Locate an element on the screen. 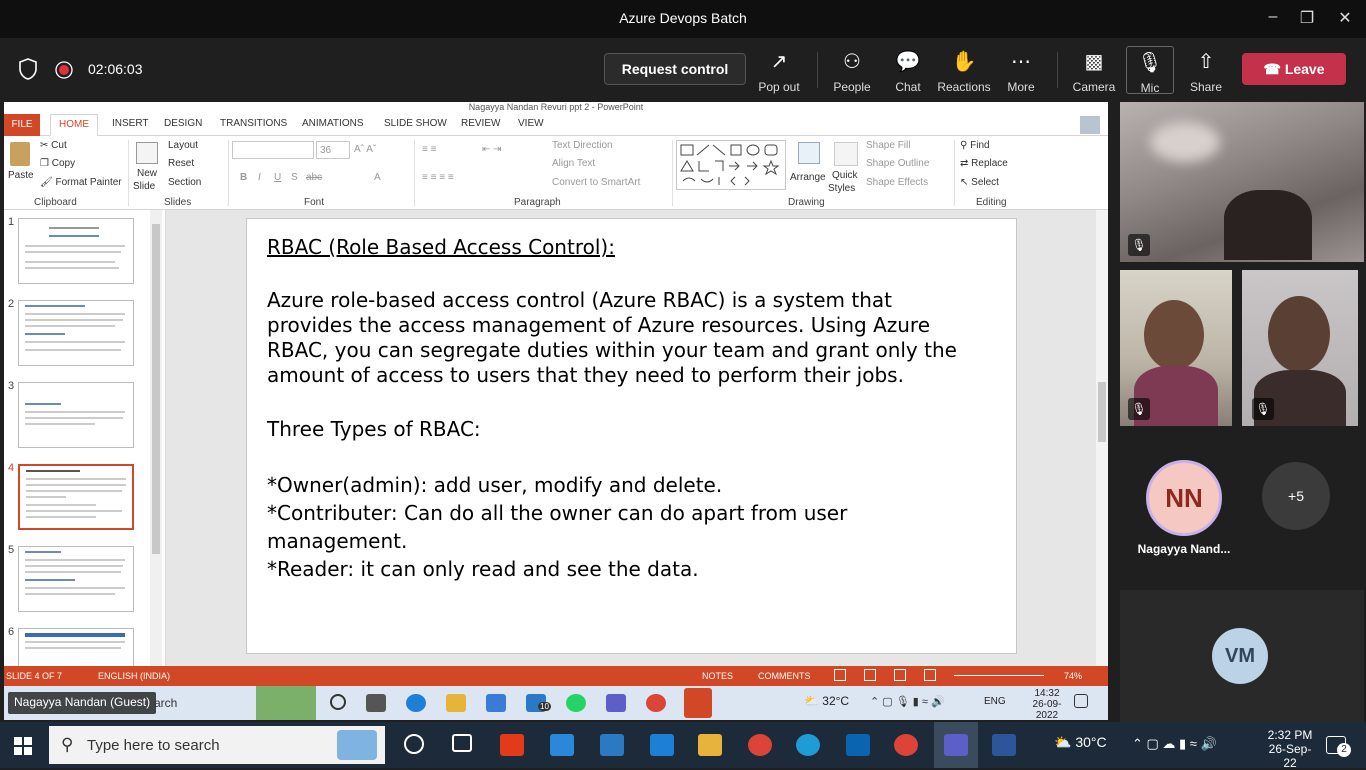 The height and width of the screenshot is (770, 1366). inner-tray-icons: ⌃ ▢ 🎙 ▮ ≈ 🔊 is located at coordinates (907, 701).